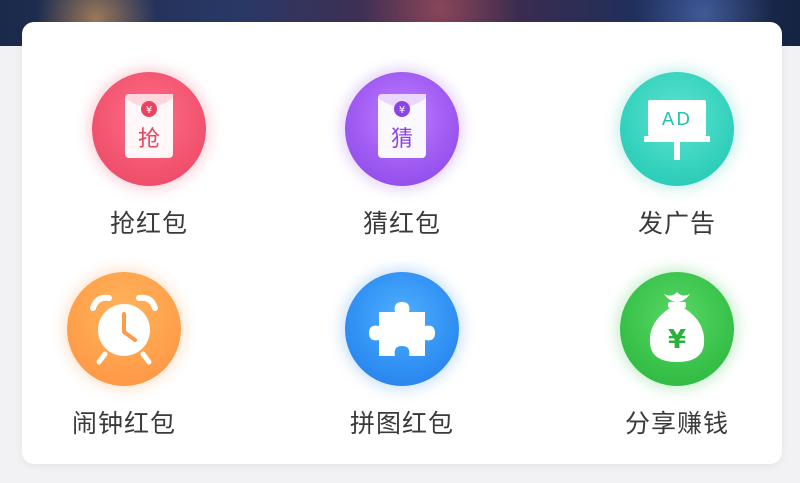 This screenshot has width=800, height=483. I want to click on puzzle-piece-icon, so click(402, 329).